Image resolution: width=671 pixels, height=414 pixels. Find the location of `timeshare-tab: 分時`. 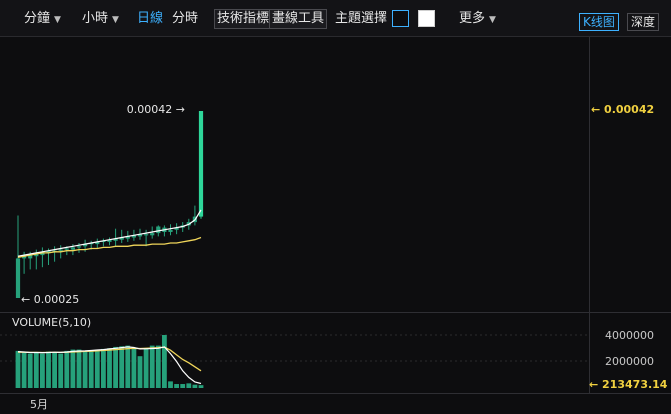

timeshare-tab: 分時 is located at coordinates (185, 19).